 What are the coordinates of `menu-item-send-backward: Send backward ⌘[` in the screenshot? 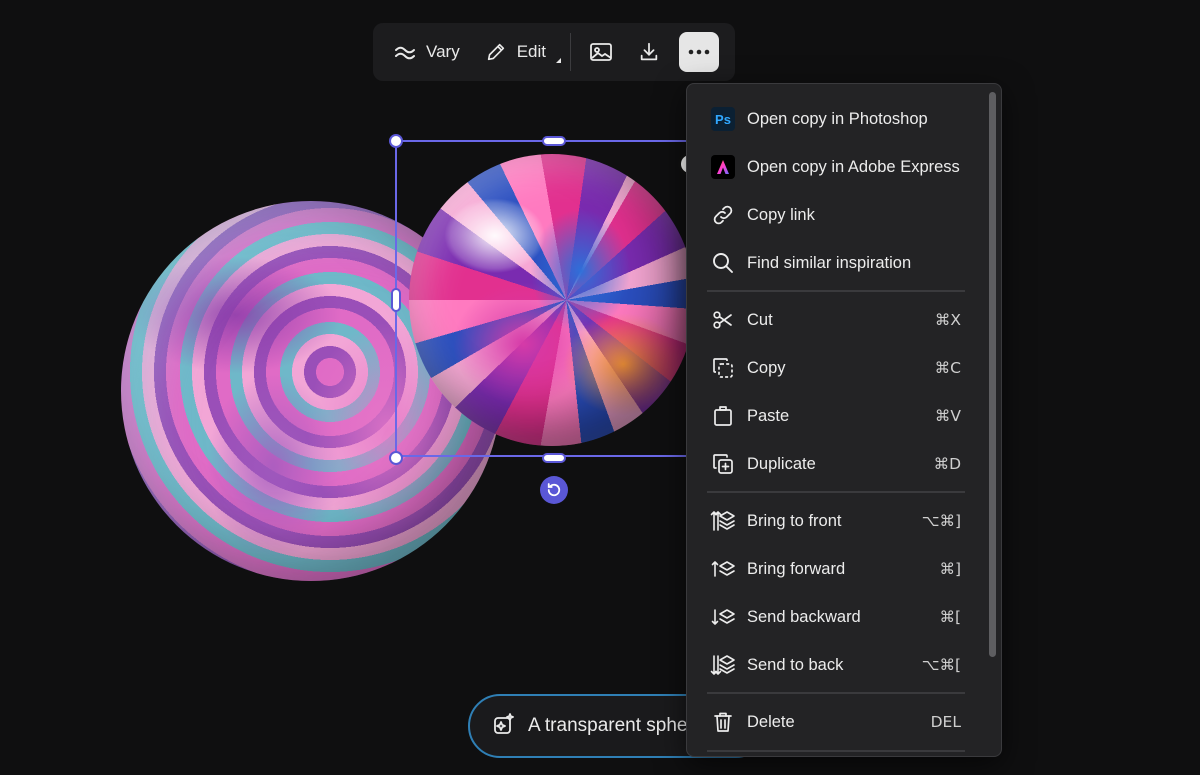 It's located at (836, 617).